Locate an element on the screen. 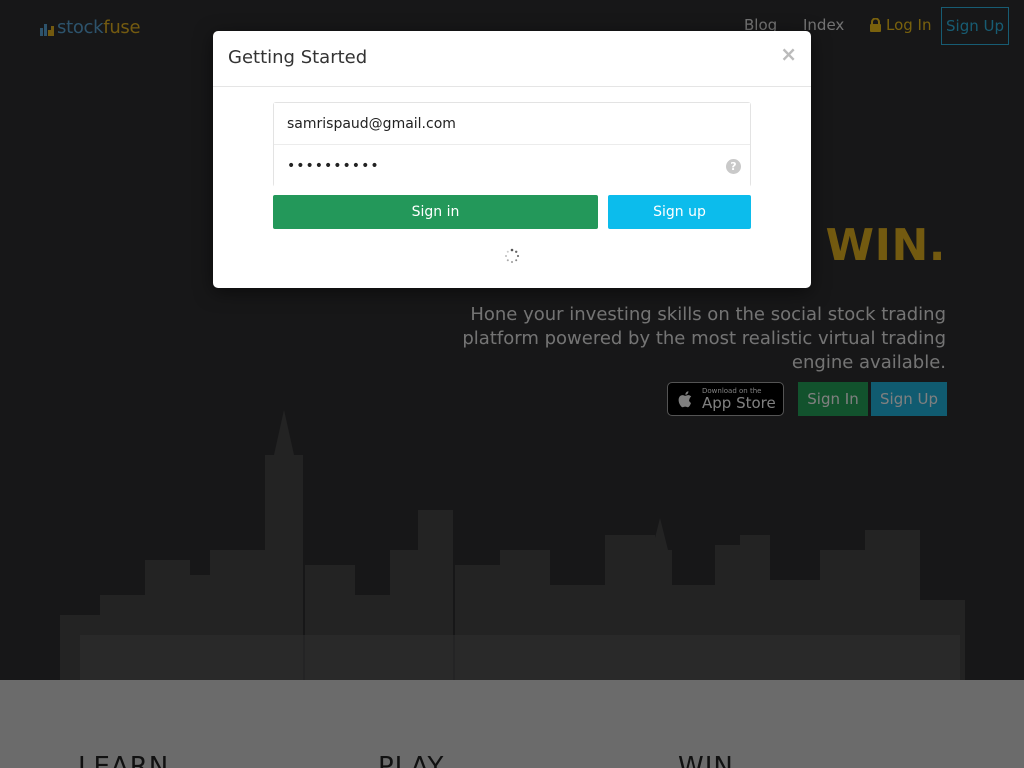 This screenshot has height=768, width=1024. email-field is located at coordinates (512, 124).